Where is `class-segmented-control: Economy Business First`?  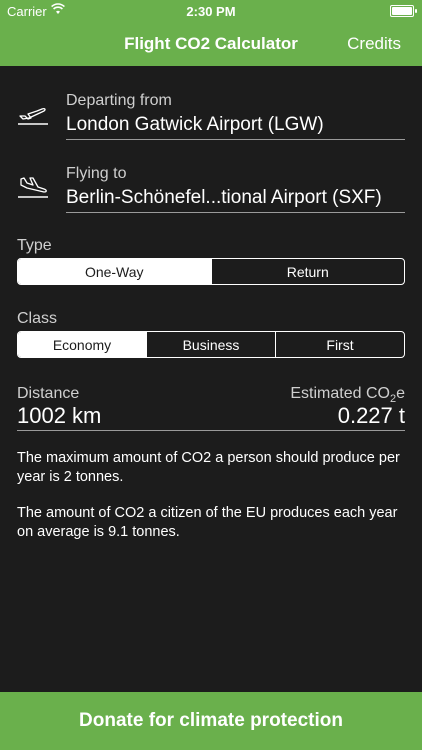
class-segmented-control: Economy Business First is located at coordinates (211, 344).